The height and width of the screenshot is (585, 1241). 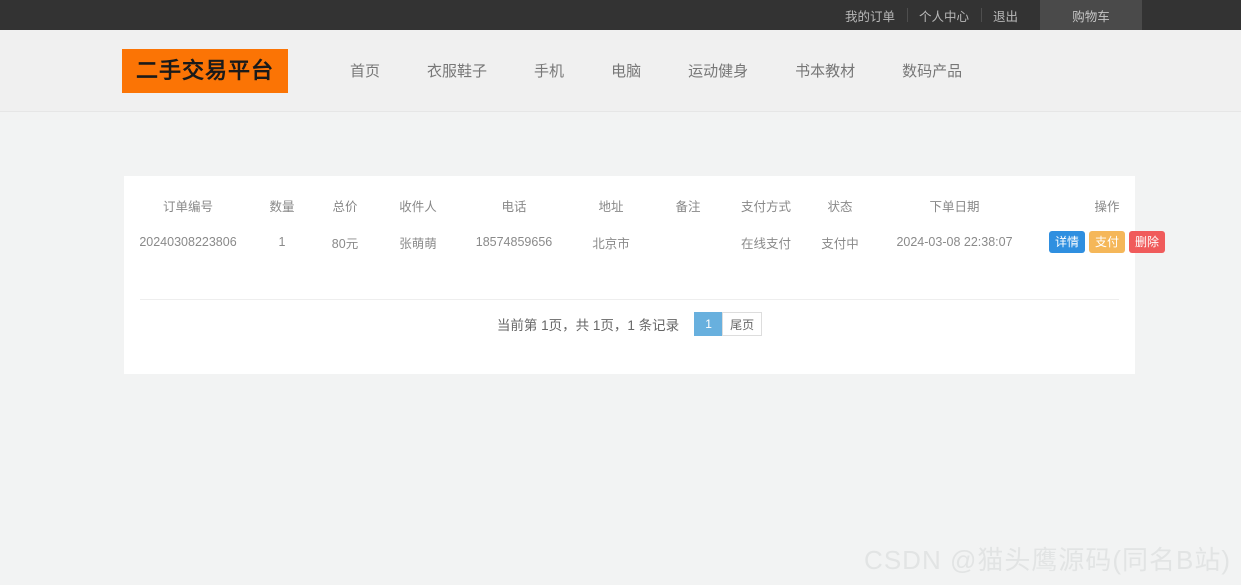 I want to click on cell-order-date: 2024-03-08 22:38:07, so click(x=954, y=242).